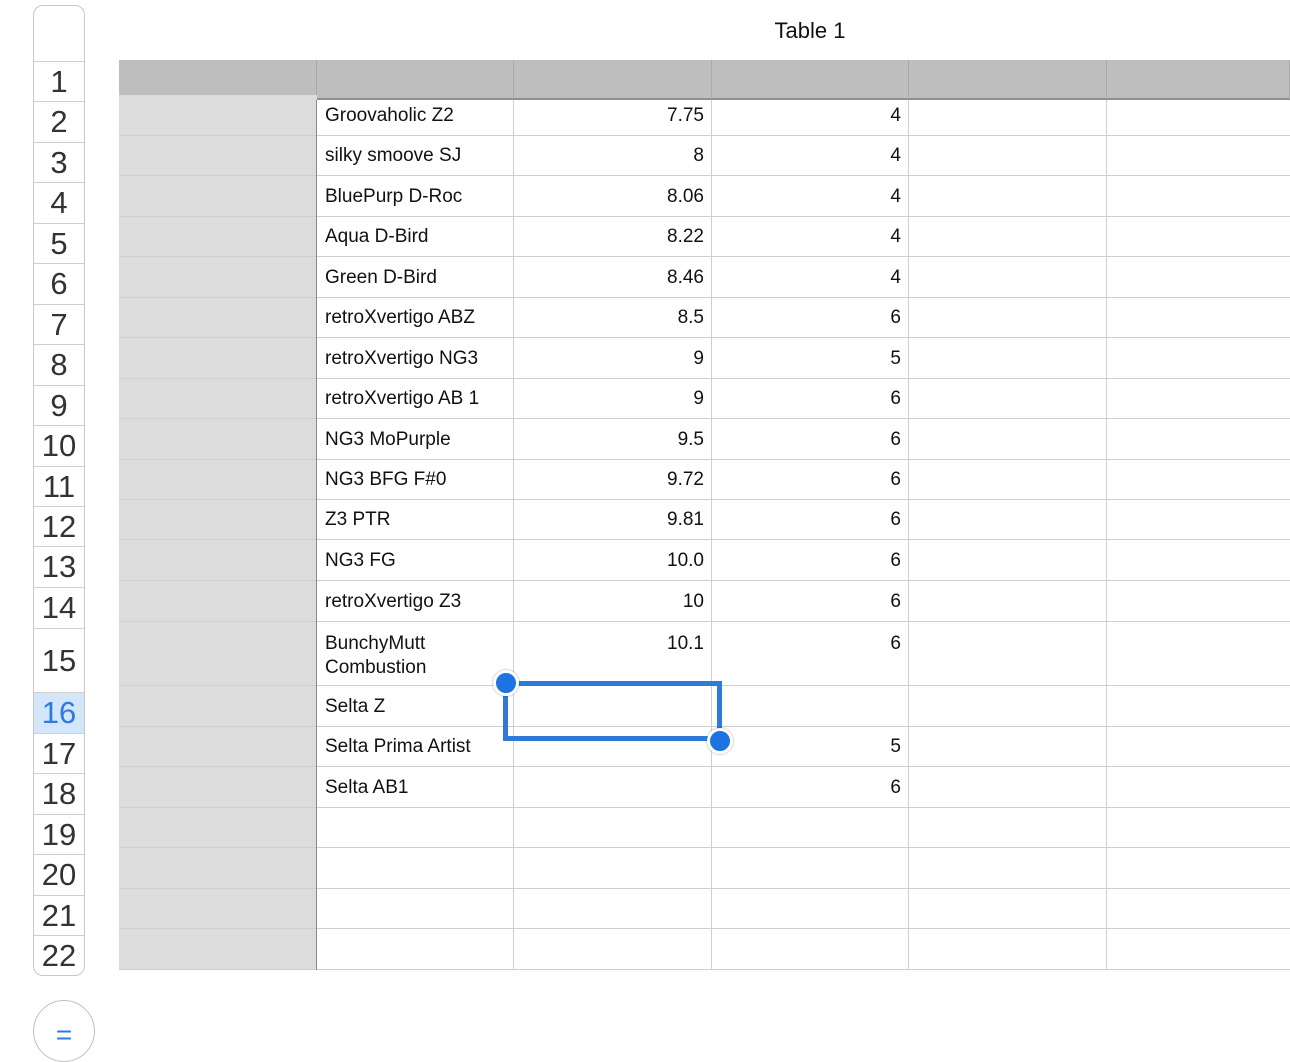  Describe the element at coordinates (415, 747) in the screenshot. I see `name-cell: Selta Prima Artist` at that location.